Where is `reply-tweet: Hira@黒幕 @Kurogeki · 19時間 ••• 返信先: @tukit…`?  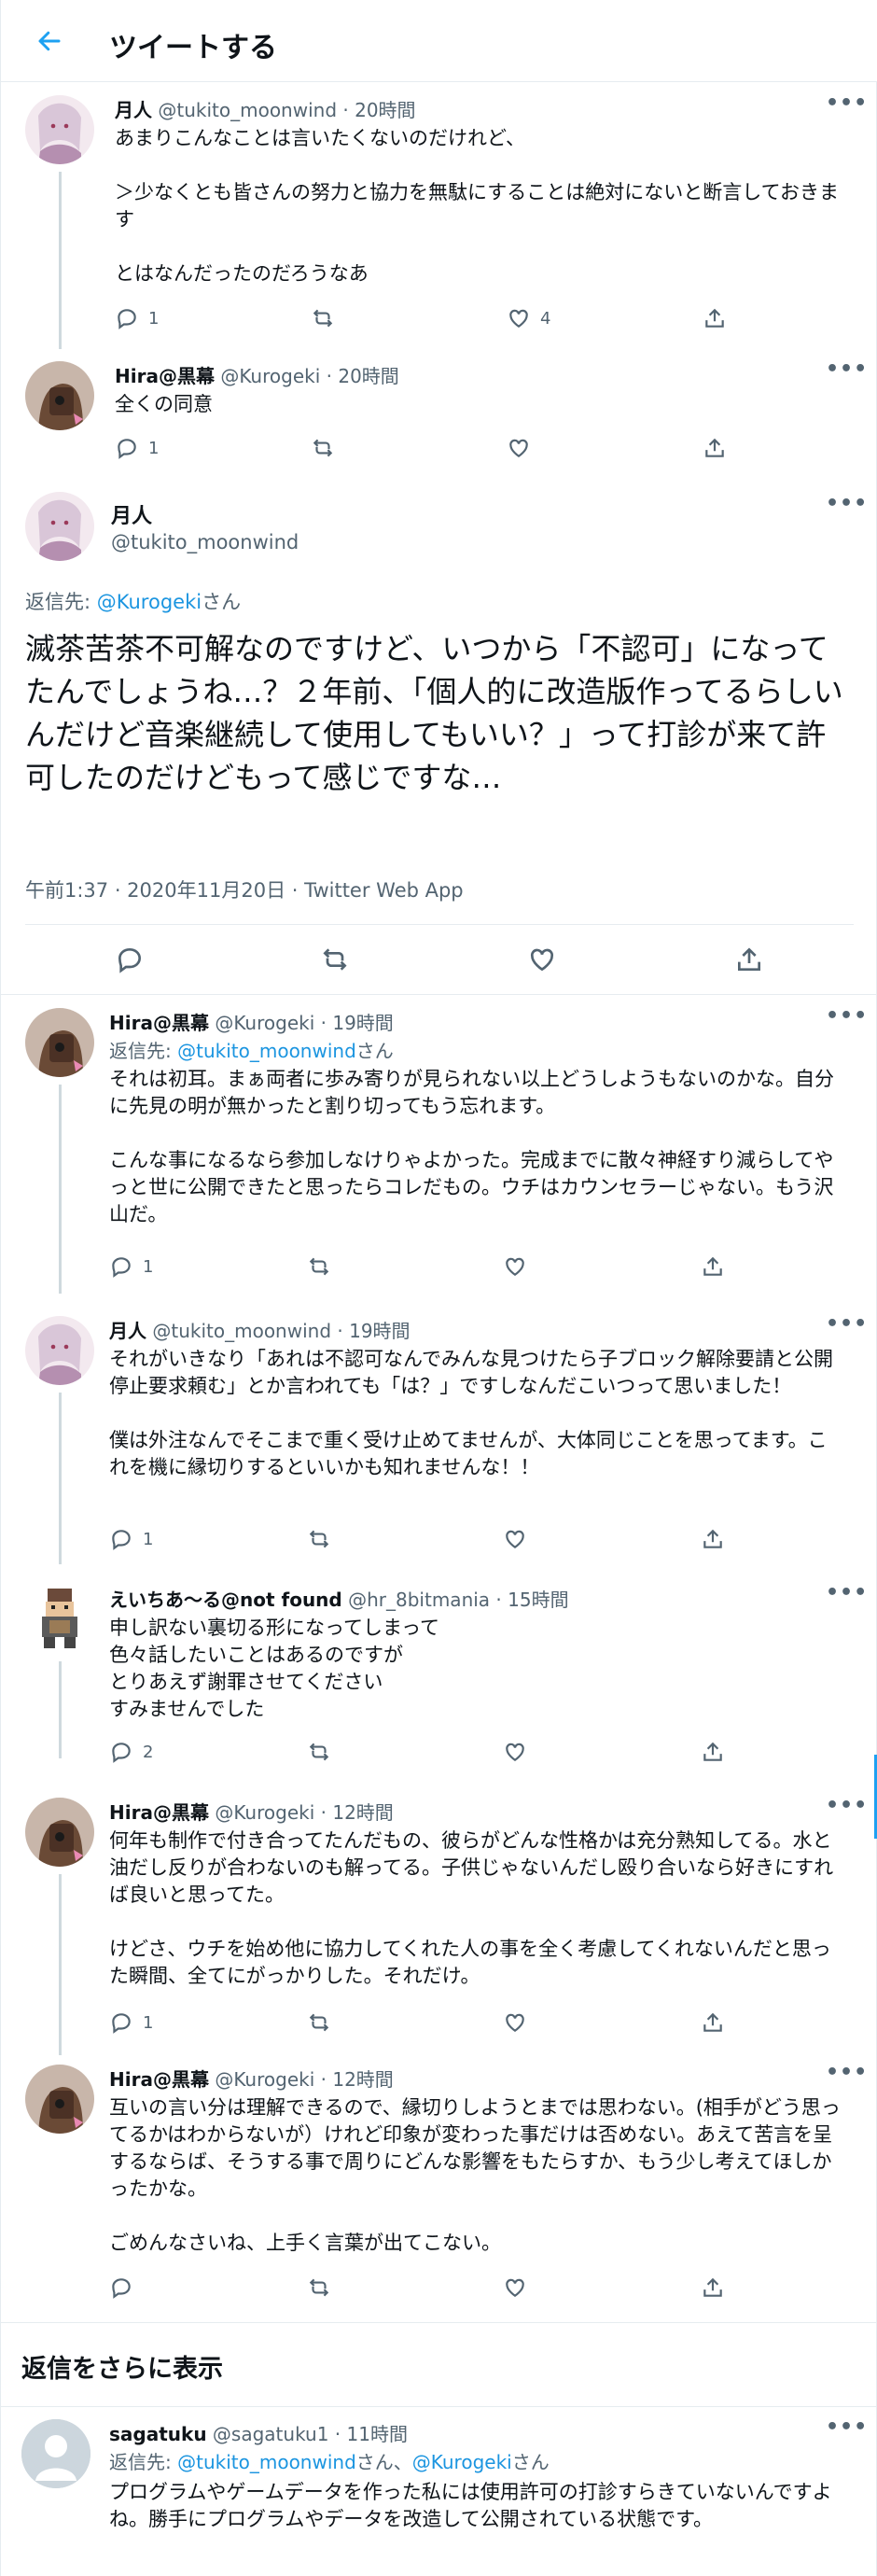 reply-tweet: Hira@黒幕 @Kurogeki · 19時間 ••• 返信先: @tukit… is located at coordinates (439, 1144).